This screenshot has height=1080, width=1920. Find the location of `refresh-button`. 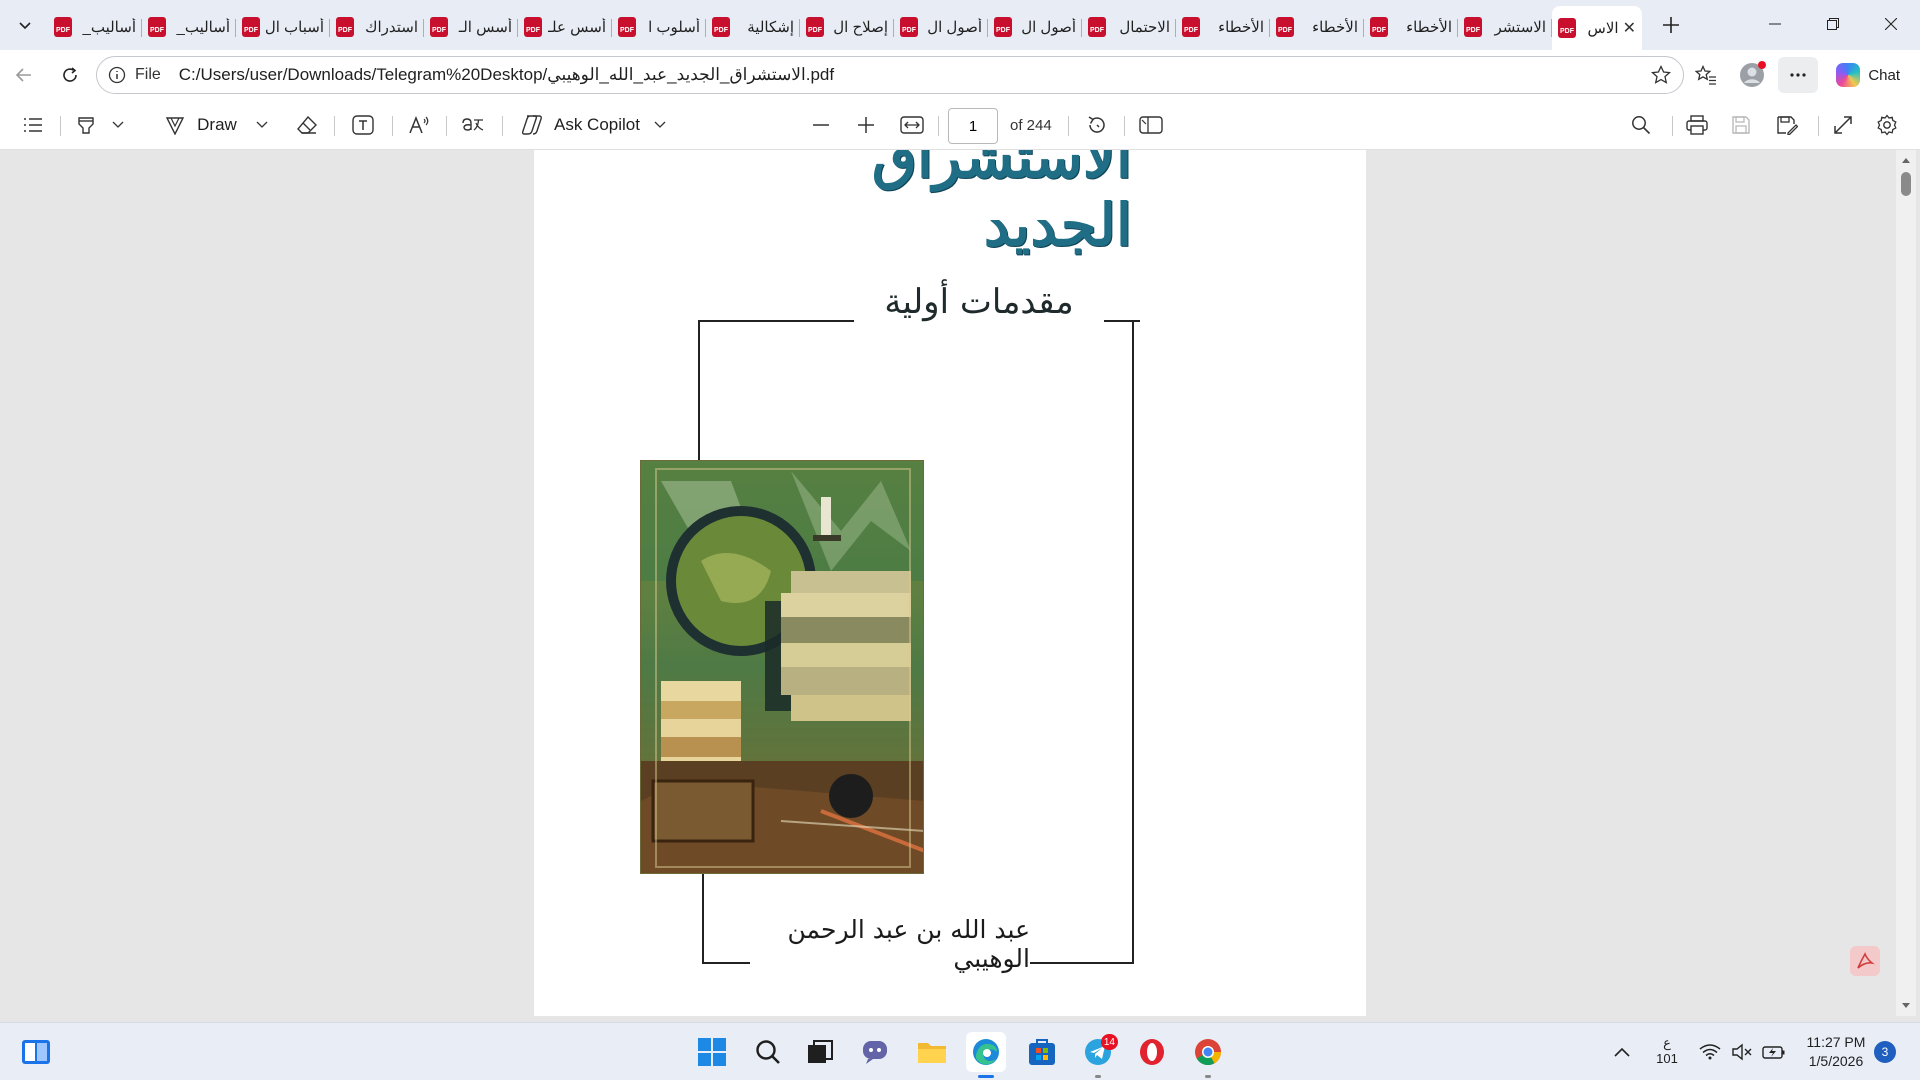

refresh-button is located at coordinates (70, 75).